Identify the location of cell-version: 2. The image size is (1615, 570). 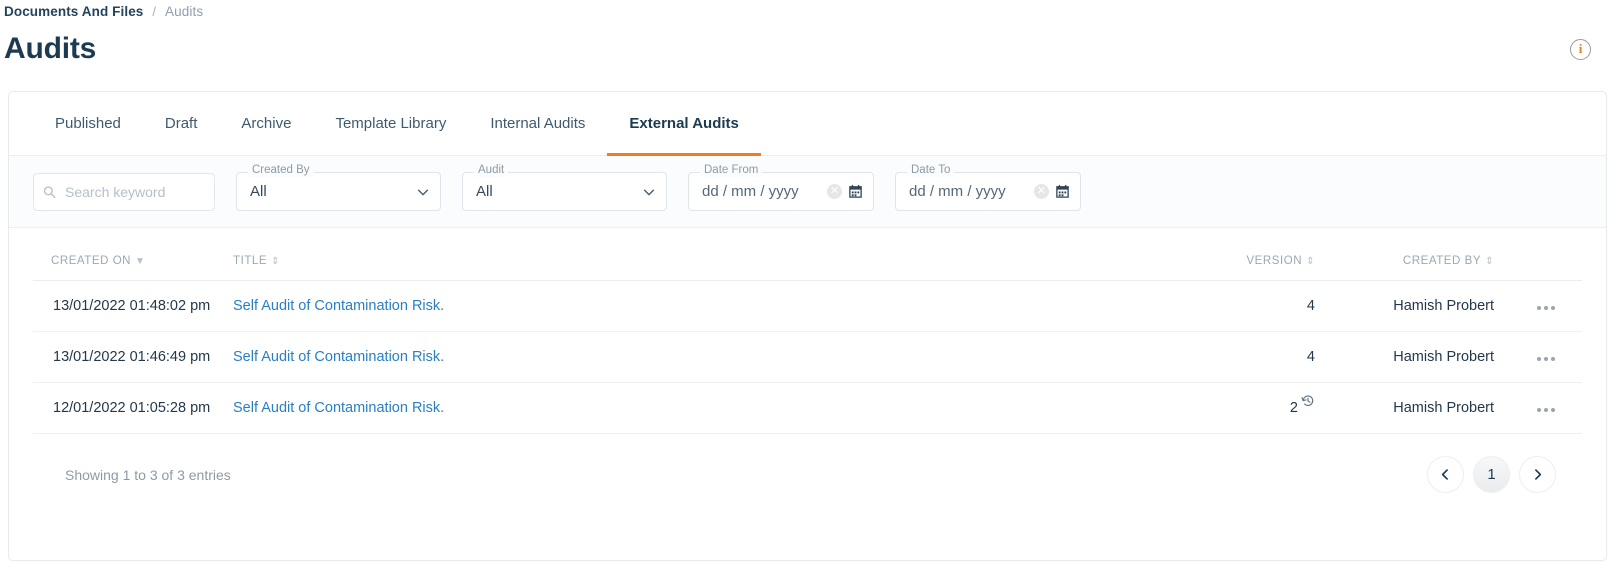
(1280, 408).